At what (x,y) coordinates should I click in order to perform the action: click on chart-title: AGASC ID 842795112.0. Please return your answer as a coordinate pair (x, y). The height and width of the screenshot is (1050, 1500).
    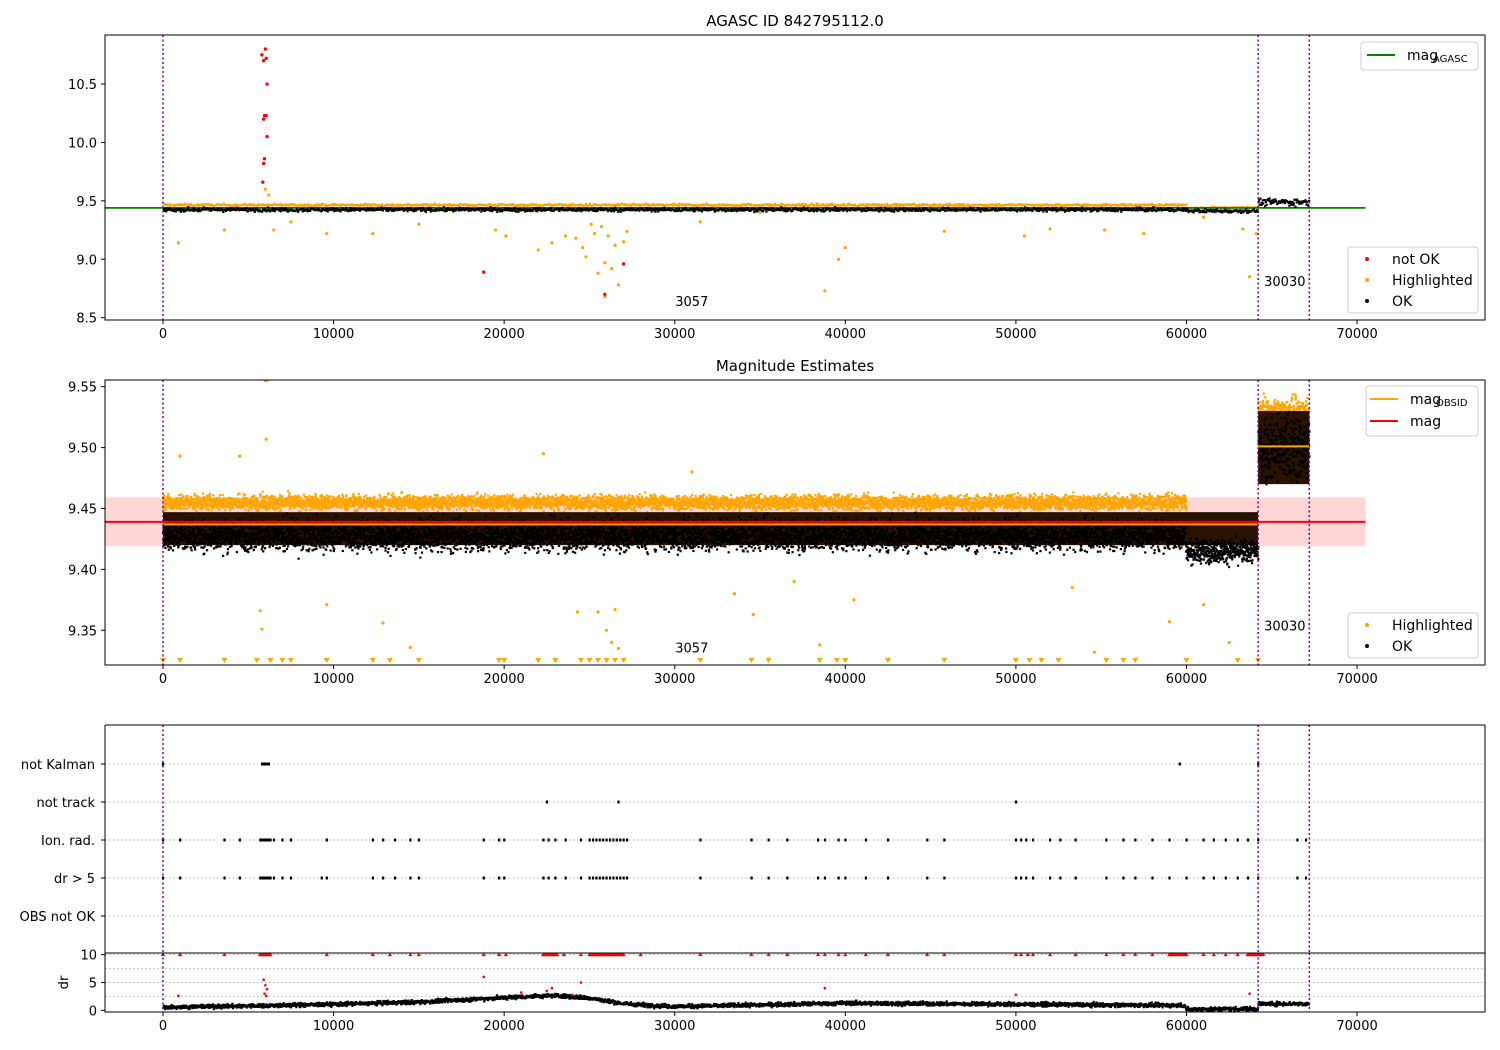
    Looking at the image, I should click on (795, 21).